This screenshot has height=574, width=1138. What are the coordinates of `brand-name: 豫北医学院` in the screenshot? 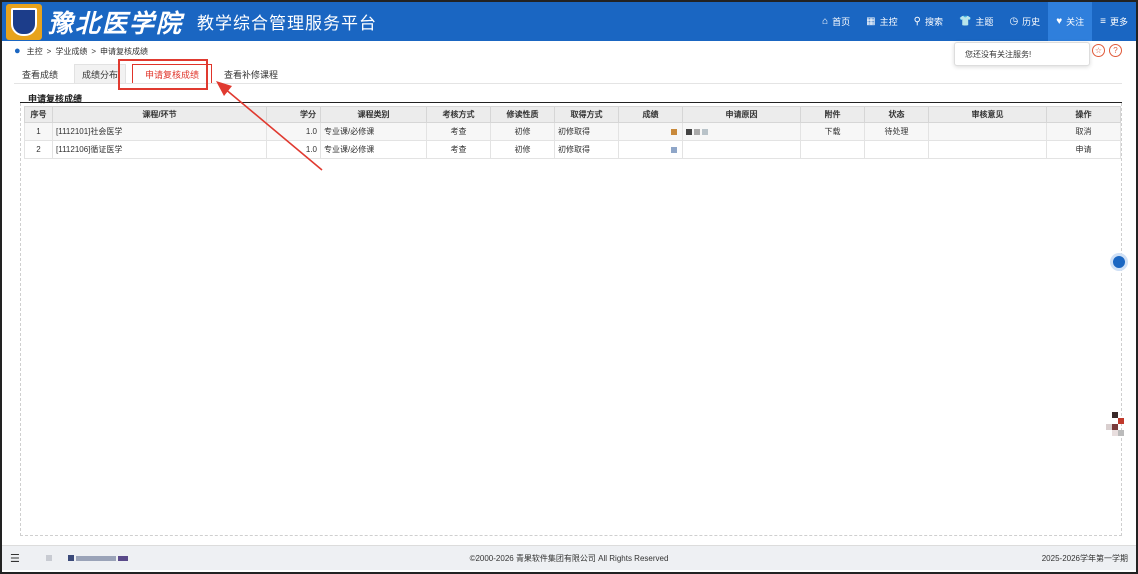 It's located at (116, 23).